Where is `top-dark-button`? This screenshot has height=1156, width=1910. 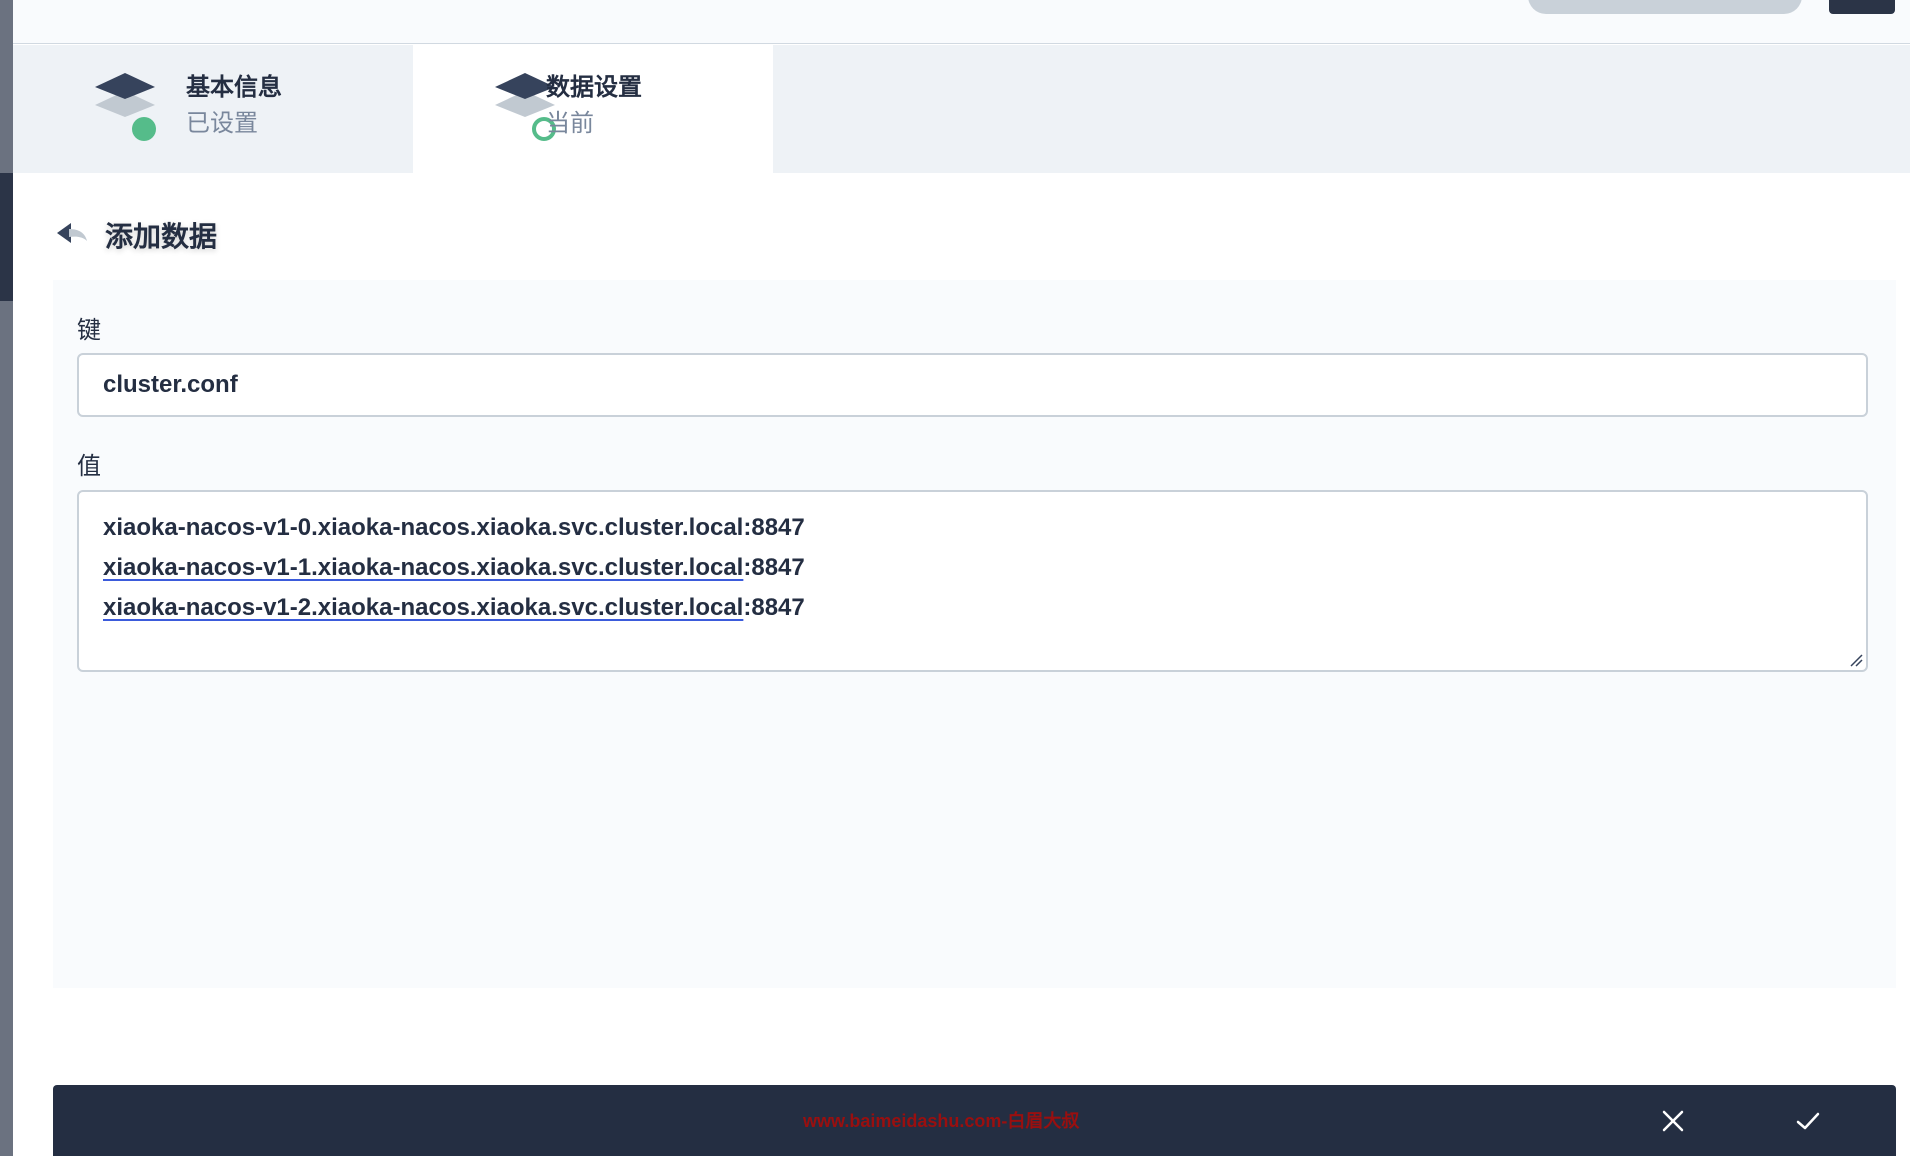 top-dark-button is located at coordinates (1862, 7).